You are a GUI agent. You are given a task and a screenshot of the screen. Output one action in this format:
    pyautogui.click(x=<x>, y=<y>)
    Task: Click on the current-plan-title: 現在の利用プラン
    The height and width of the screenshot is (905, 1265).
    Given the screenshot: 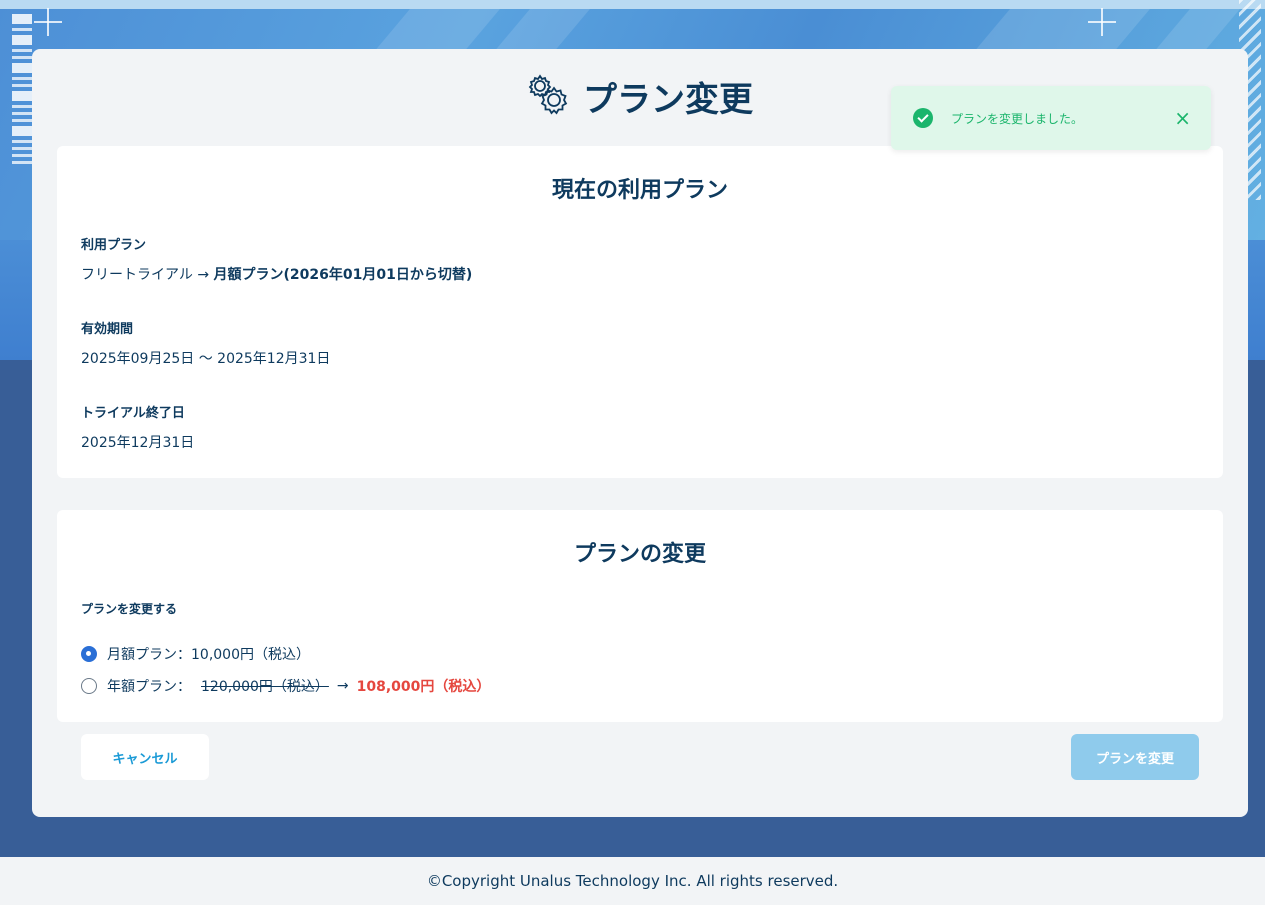 What is the action you would take?
    pyautogui.click(x=639, y=190)
    